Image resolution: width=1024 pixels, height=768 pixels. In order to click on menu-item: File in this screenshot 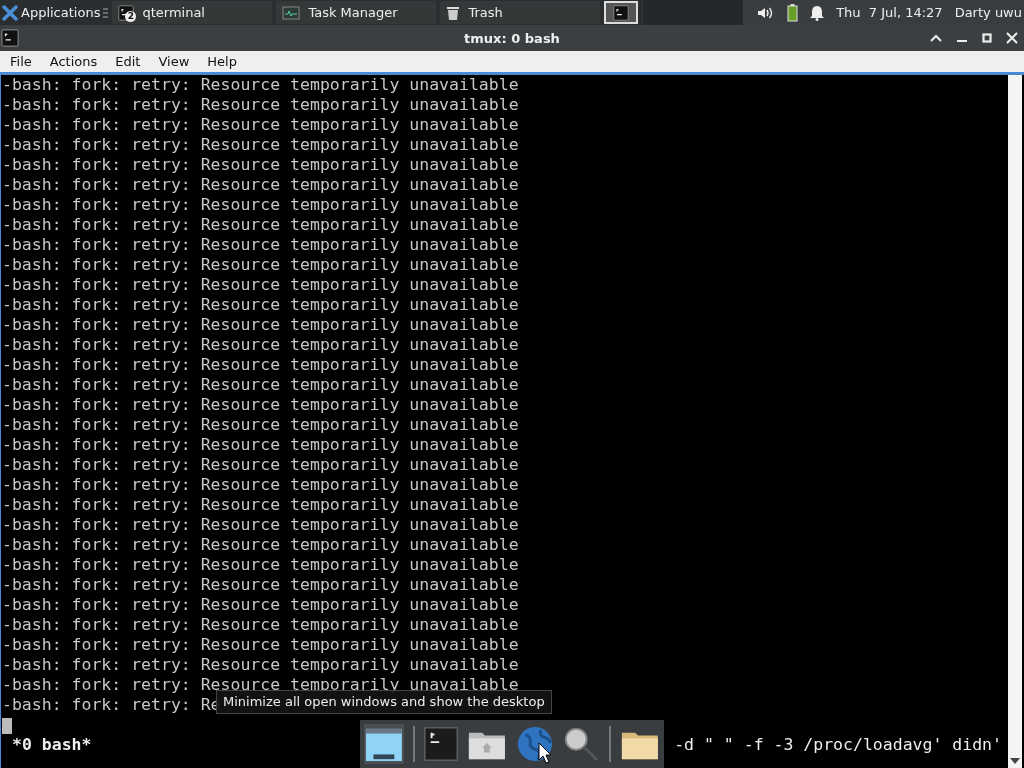, I will do `click(20, 61)`.